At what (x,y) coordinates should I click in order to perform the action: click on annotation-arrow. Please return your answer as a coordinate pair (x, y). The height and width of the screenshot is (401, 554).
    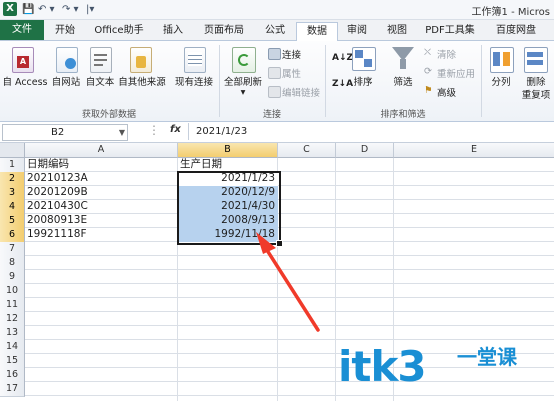
    Looking at the image, I should click on (288, 282).